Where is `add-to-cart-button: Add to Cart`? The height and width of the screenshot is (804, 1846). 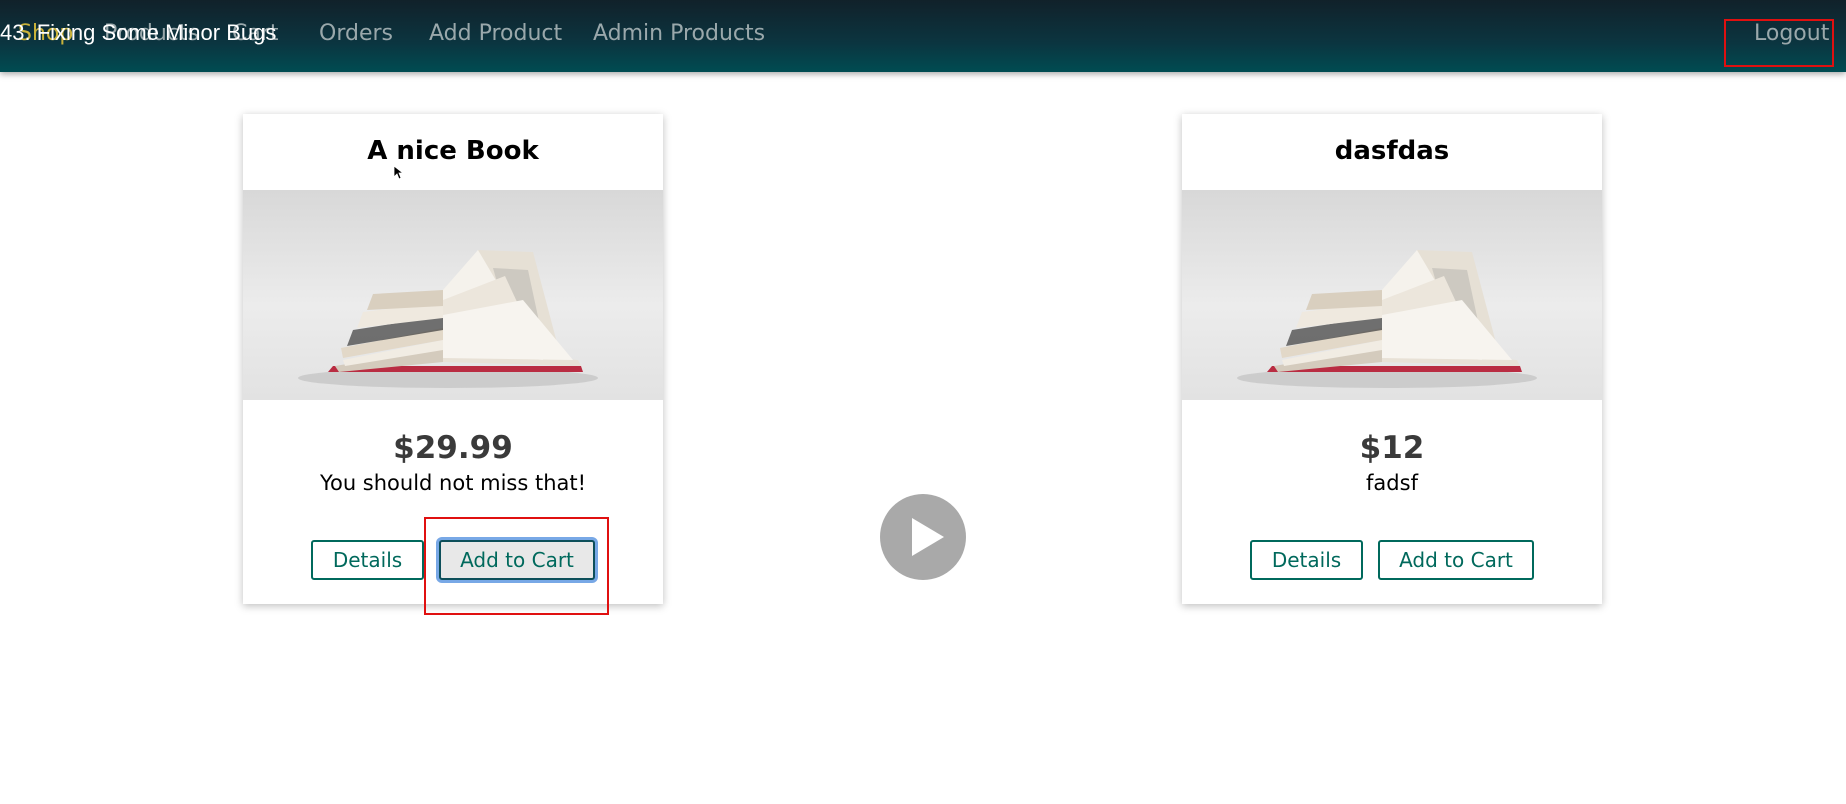
add-to-cart-button: Add to Cart is located at coordinates (1456, 560).